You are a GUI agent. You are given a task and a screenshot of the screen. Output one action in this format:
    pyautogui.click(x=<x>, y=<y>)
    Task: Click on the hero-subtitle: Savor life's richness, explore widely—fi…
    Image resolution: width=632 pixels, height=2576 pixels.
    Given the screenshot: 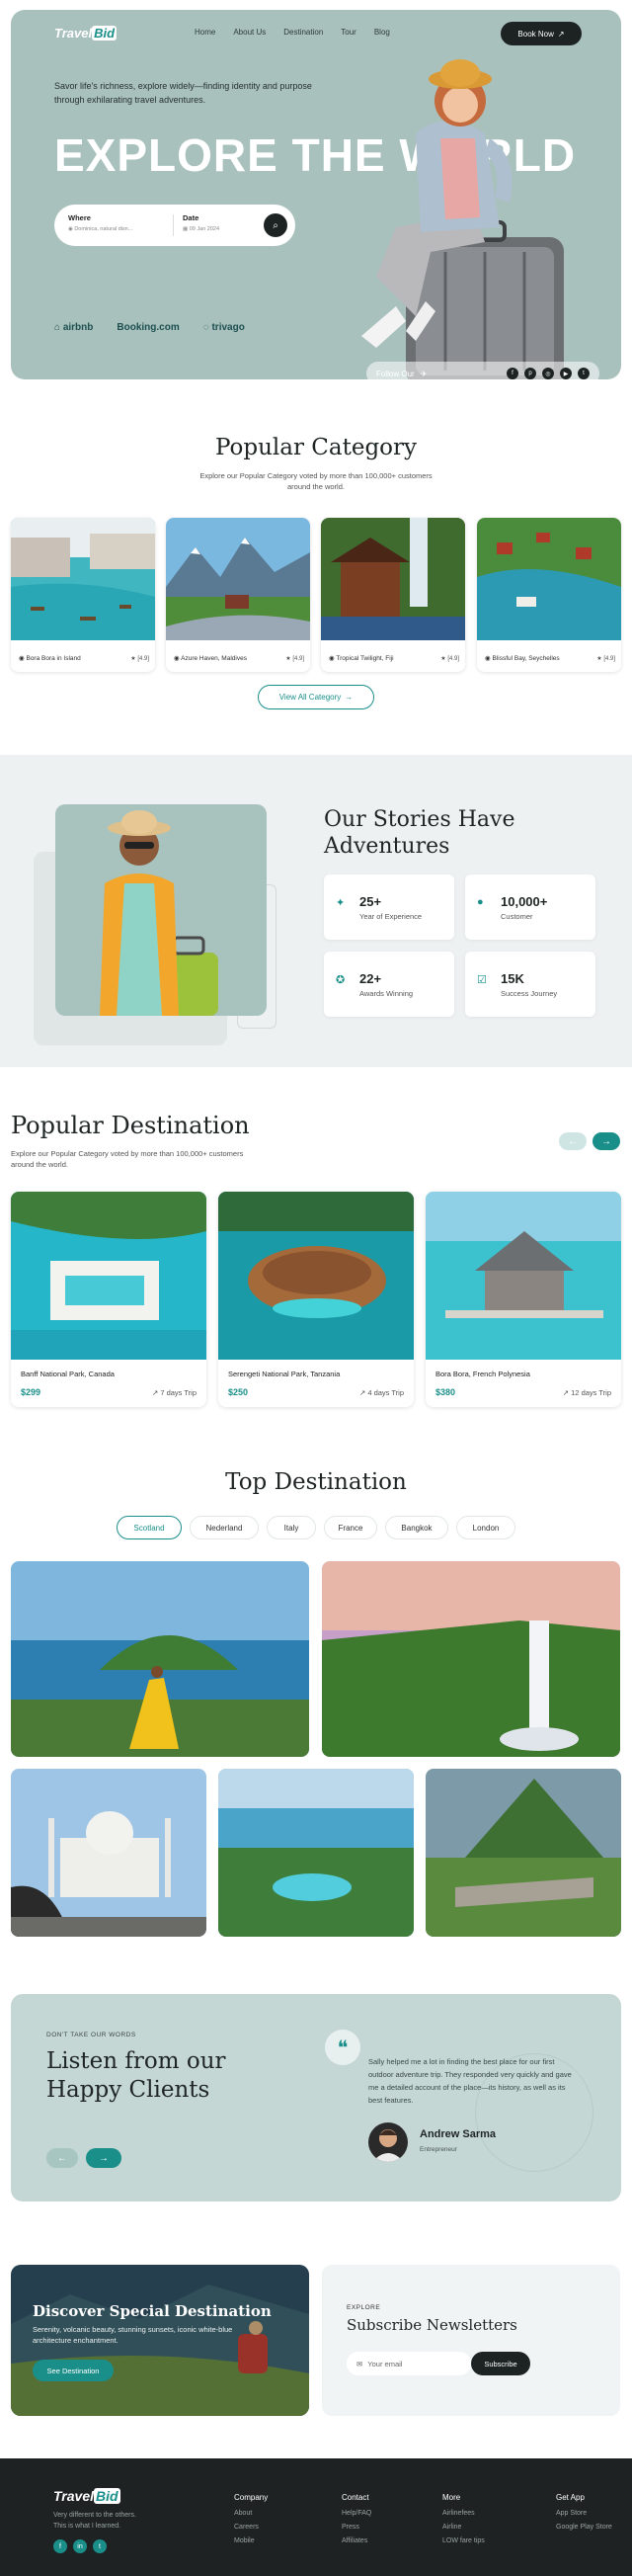 What is the action you would take?
    pyautogui.click(x=183, y=93)
    